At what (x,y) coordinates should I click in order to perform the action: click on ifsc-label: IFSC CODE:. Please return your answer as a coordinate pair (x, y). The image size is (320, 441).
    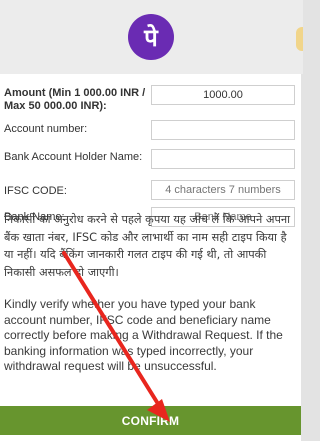
    Looking at the image, I should click on (35, 191).